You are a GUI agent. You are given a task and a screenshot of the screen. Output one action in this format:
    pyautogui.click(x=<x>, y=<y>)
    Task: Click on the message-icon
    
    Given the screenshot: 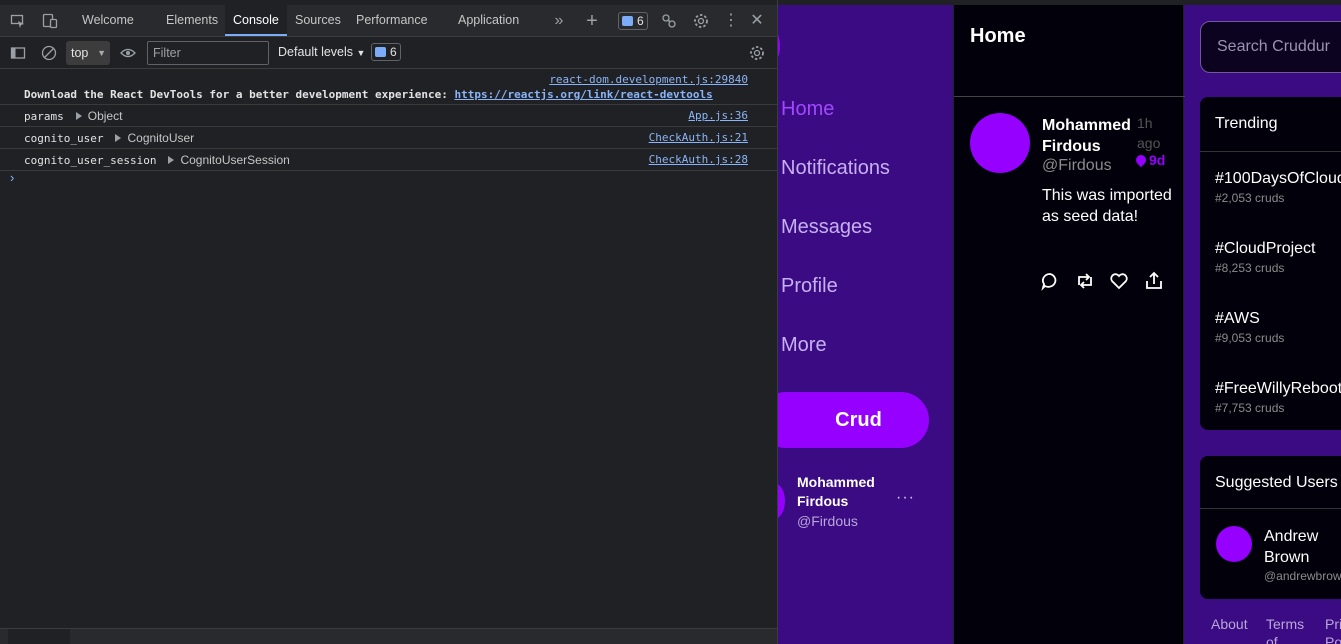 What is the action you would take?
    pyautogui.click(x=627, y=21)
    